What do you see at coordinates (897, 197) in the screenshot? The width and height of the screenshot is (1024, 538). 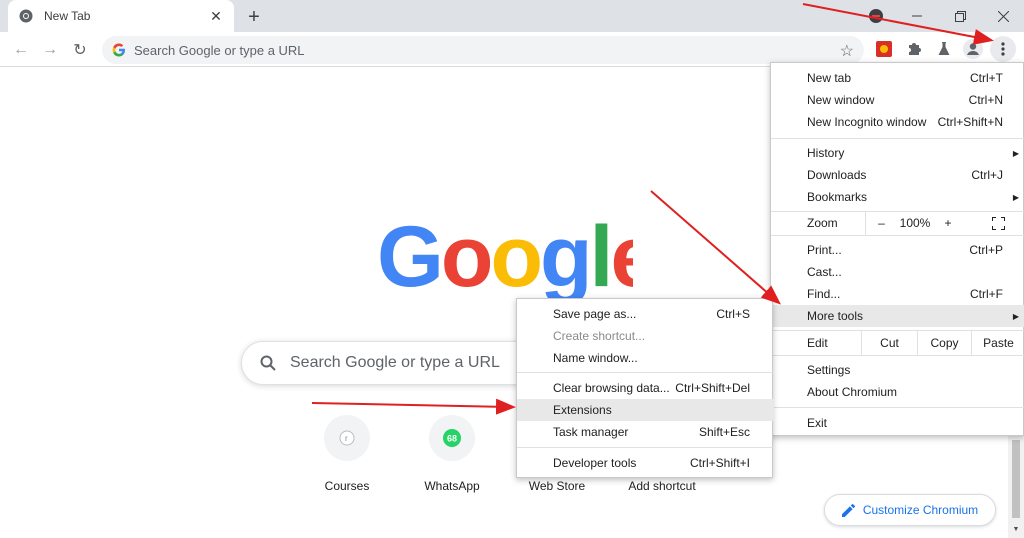 I see `menu-bookmarks: Bookmarks ▶` at bounding box center [897, 197].